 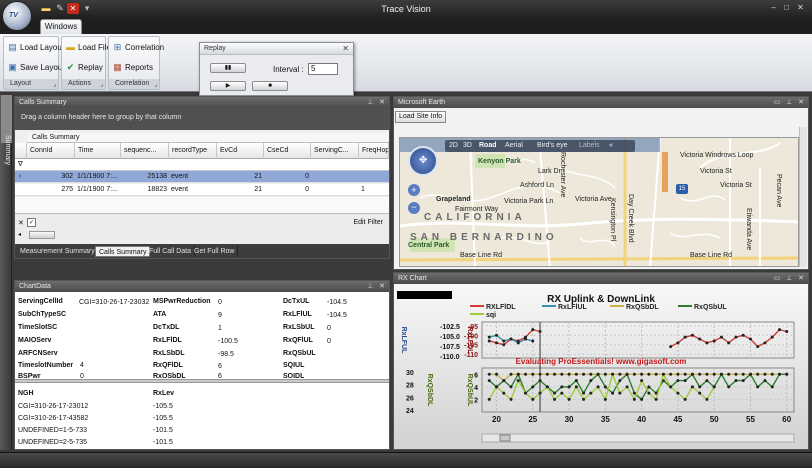 I want to click on correlation-dialog-launcher-icon: ⌟, so click(x=155, y=84).